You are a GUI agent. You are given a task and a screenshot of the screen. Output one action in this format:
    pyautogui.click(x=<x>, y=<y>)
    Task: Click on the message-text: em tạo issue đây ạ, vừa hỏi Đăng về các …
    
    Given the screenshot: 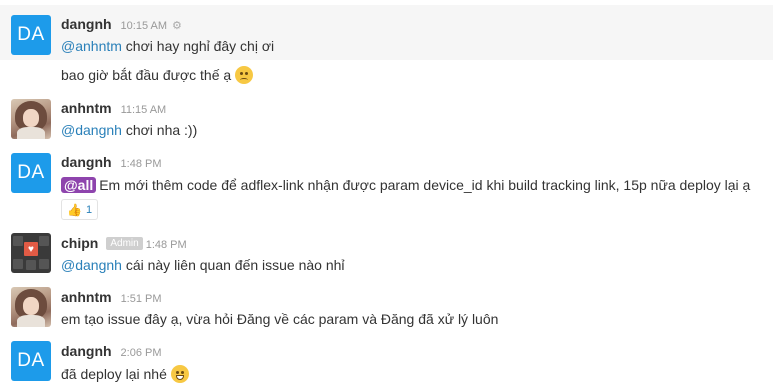 What is the action you would take?
    pyautogui.click(x=279, y=319)
    